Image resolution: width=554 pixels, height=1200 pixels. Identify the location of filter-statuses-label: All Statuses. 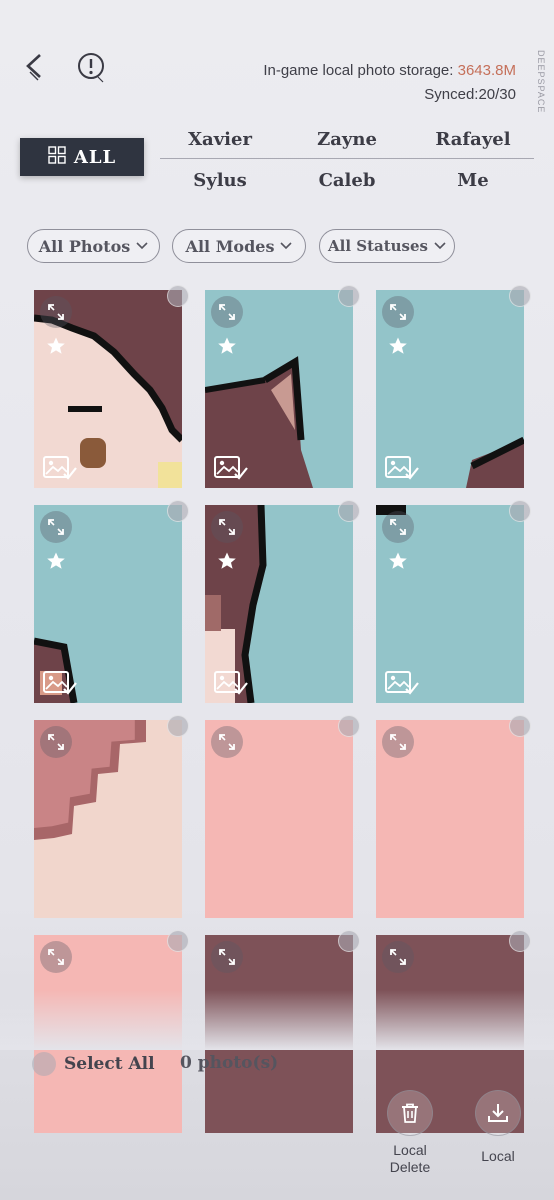
(377, 246).